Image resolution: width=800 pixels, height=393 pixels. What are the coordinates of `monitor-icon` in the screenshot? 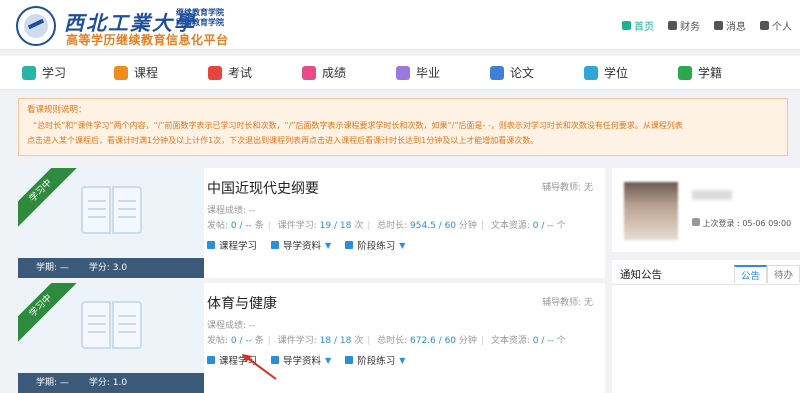 It's located at (696, 222).